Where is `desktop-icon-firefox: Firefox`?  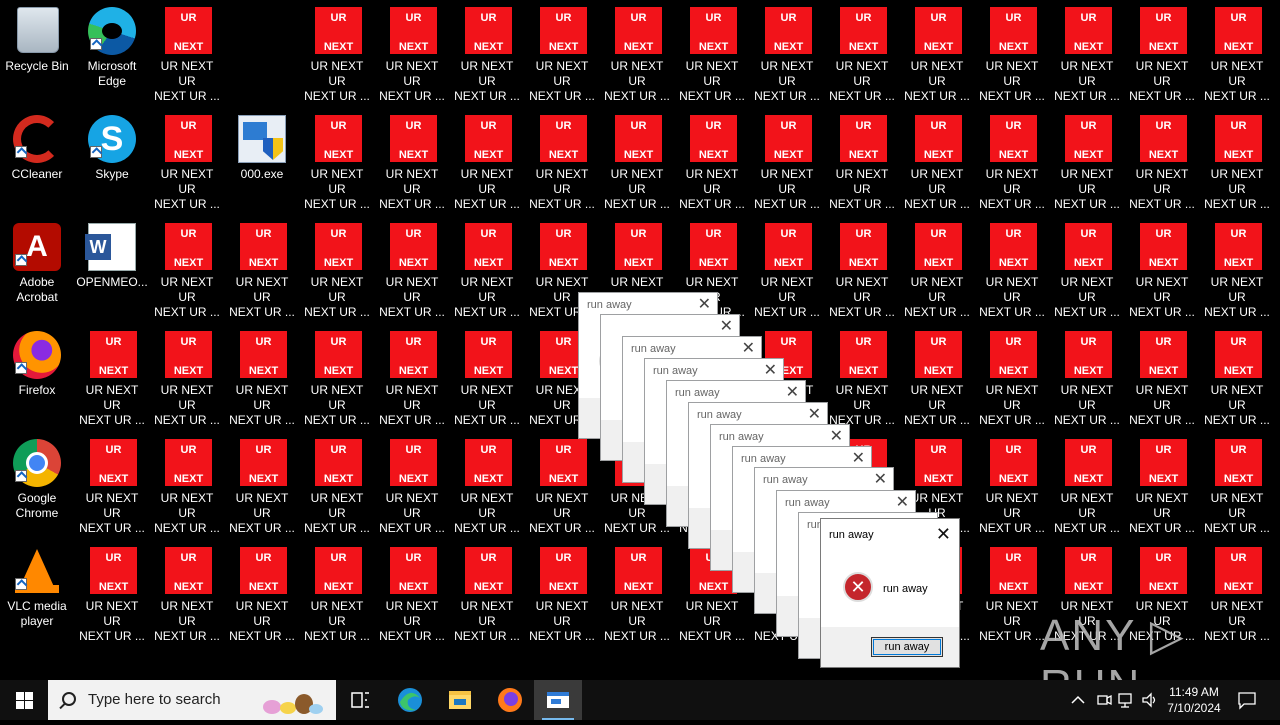
desktop-icon-firefox: Firefox is located at coordinates (37, 376).